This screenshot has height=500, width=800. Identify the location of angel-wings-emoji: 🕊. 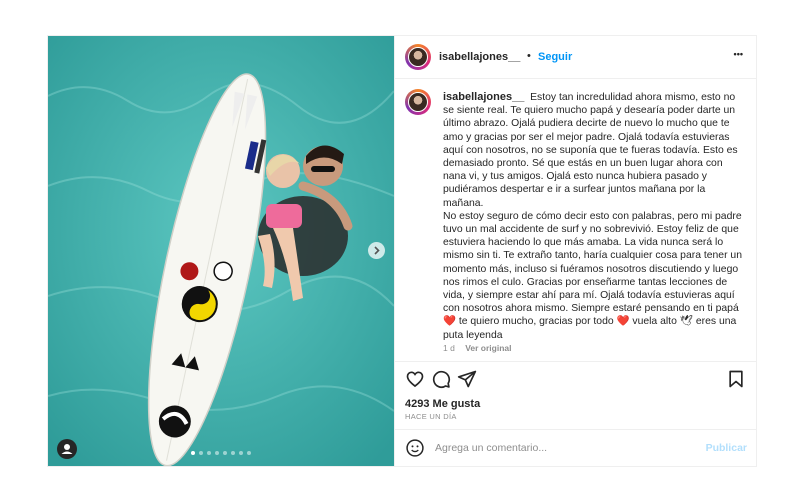
(686, 322).